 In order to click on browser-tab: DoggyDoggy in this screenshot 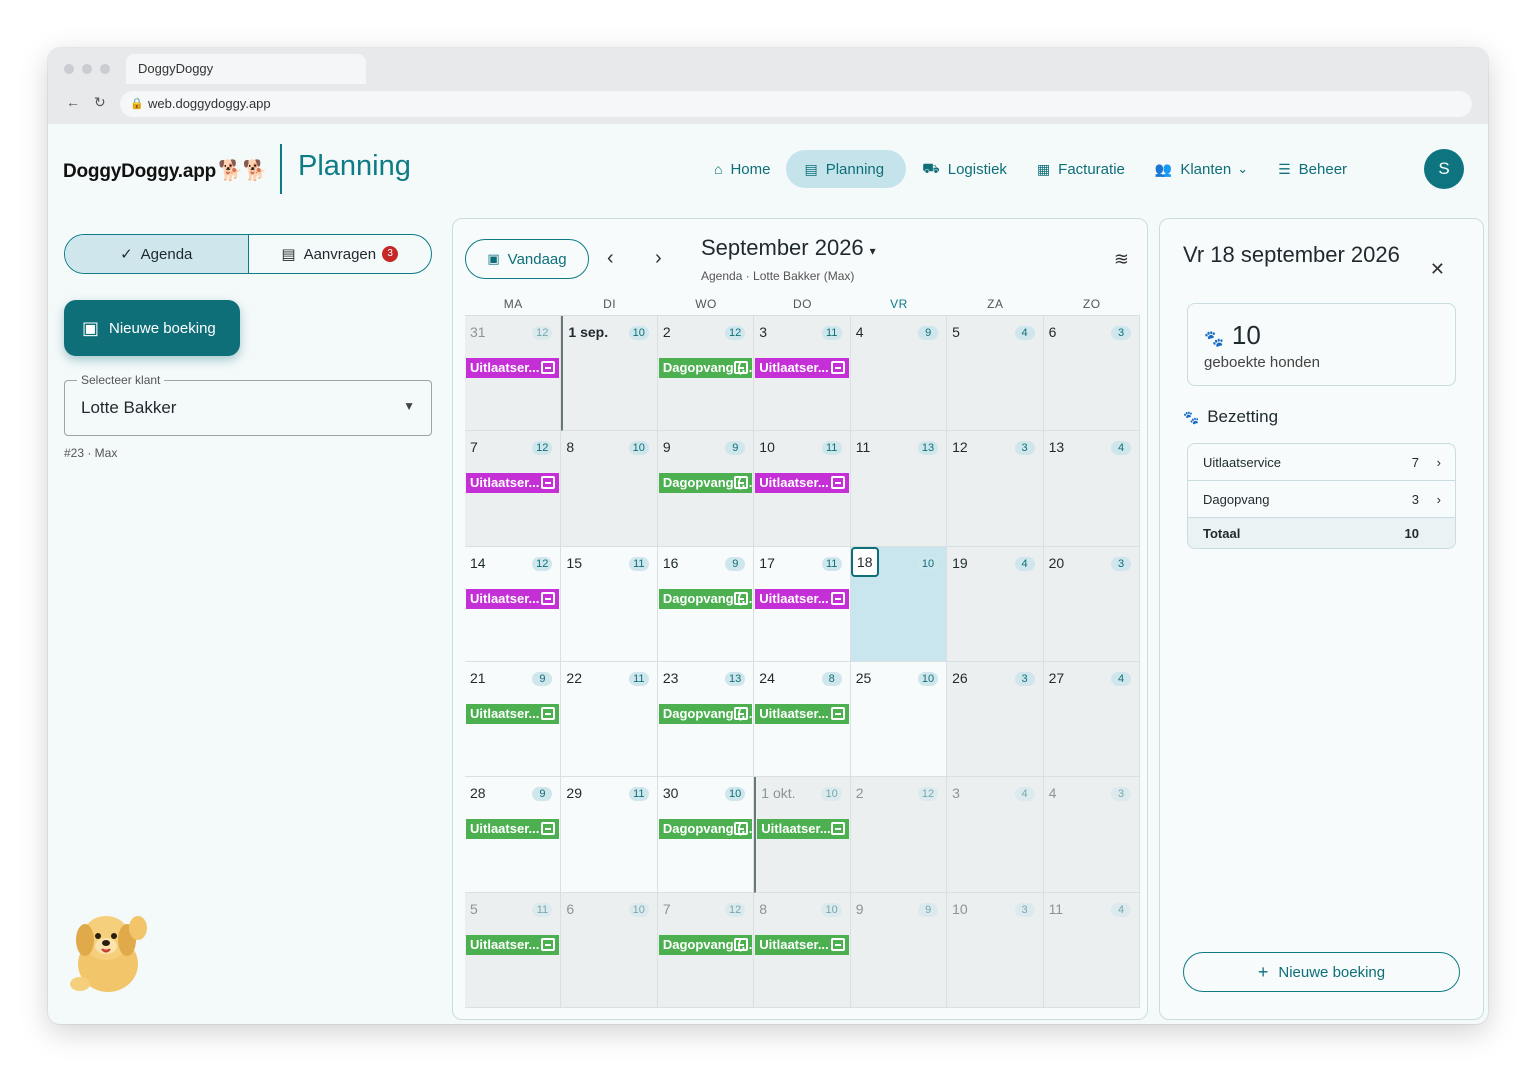, I will do `click(246, 69)`.